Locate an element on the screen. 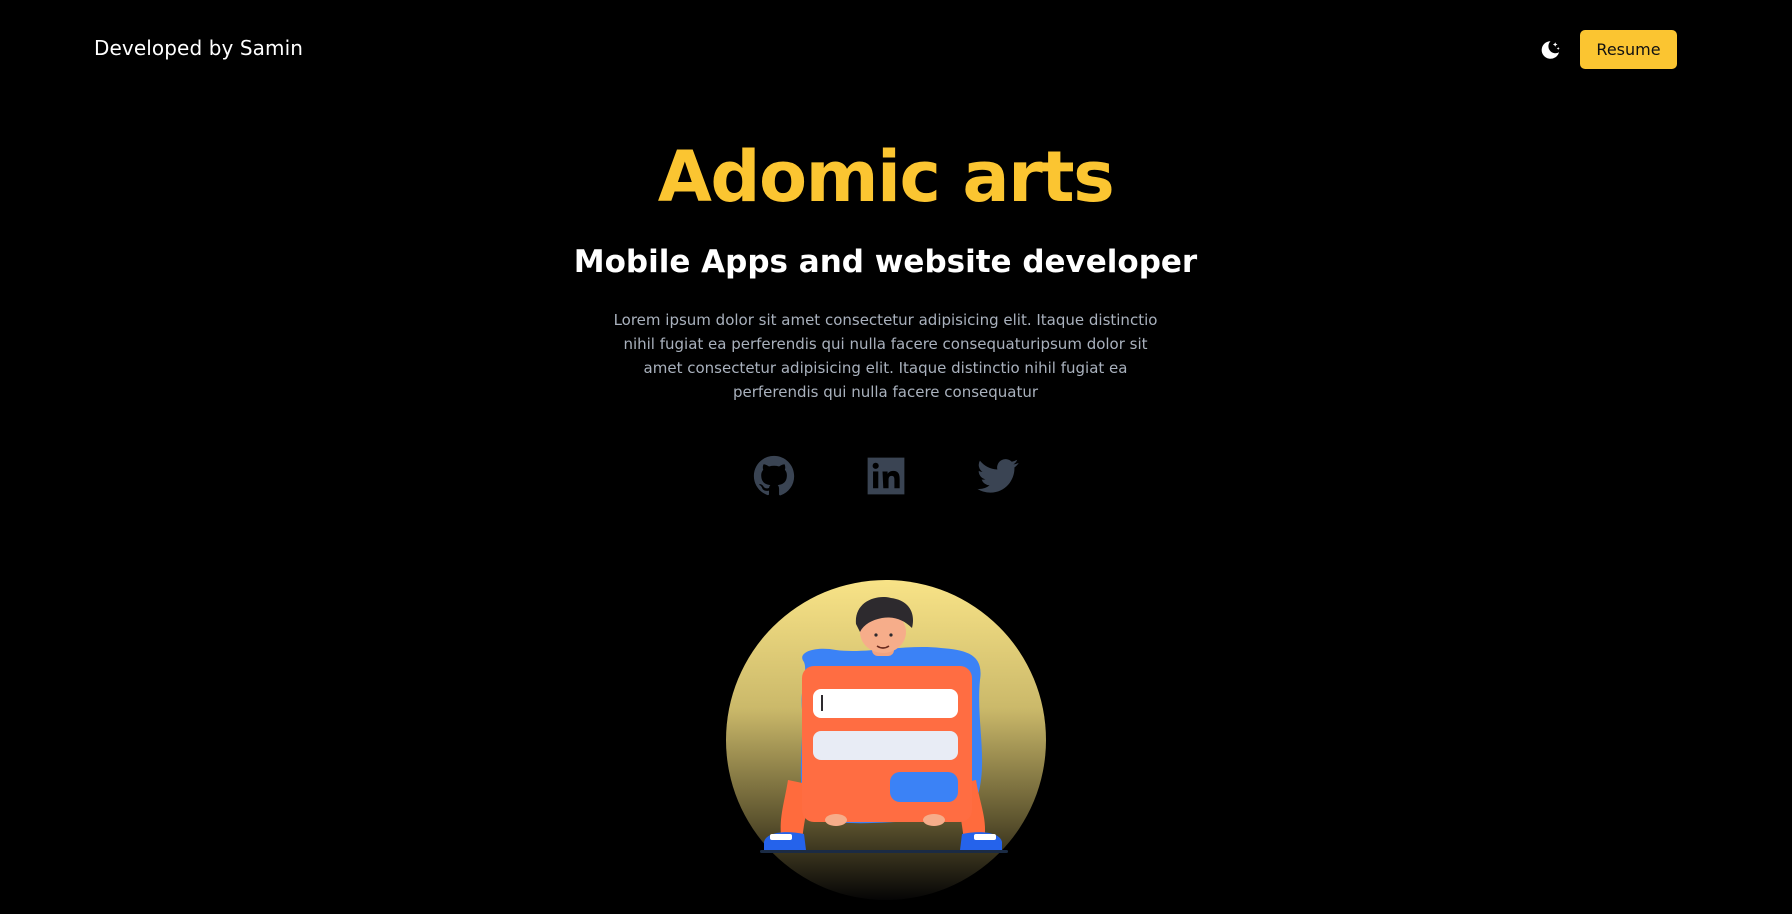  hero-illustration is located at coordinates (886, 740).